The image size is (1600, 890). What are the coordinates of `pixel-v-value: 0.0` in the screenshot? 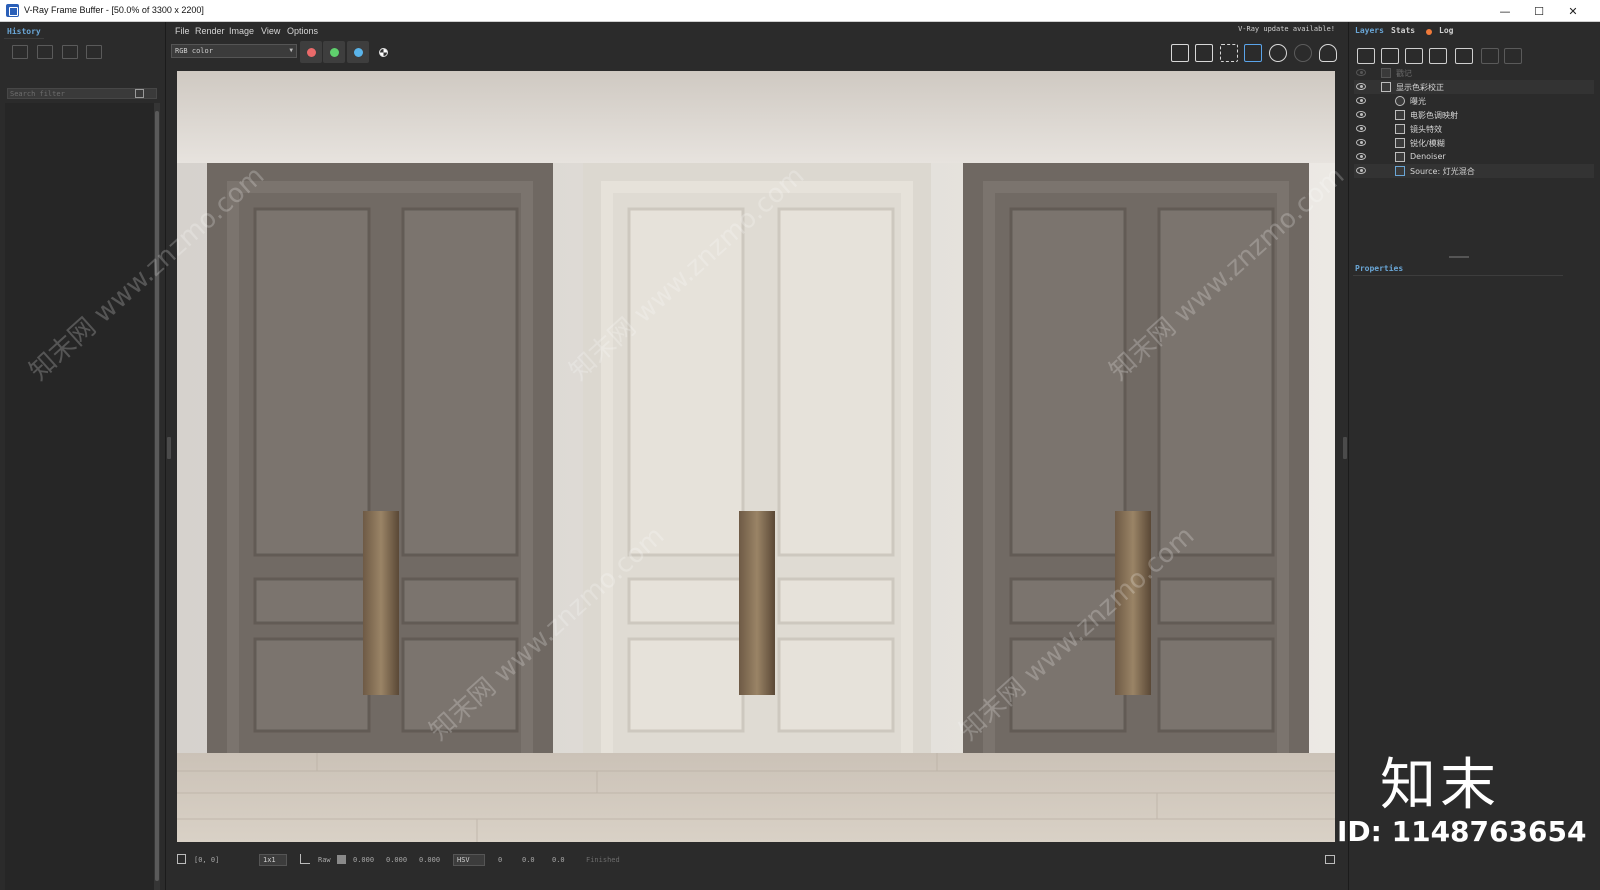 It's located at (558, 860).